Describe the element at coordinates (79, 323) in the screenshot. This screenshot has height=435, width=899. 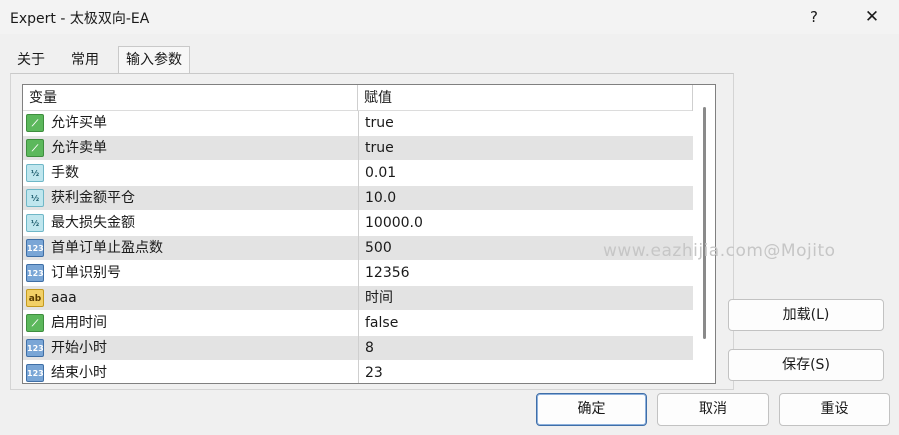
I see `param-name: 启用时间` at that location.